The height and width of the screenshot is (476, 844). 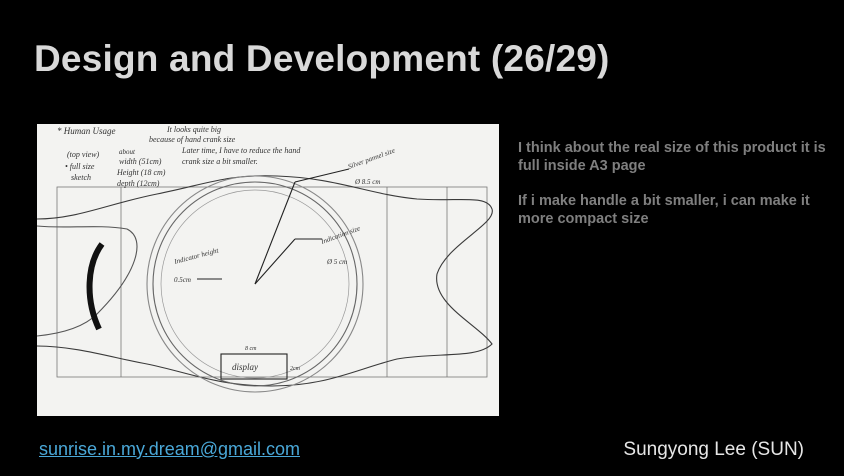 What do you see at coordinates (138, 183) in the screenshot?
I see `sketch-depth-label: depth (12cm)` at bounding box center [138, 183].